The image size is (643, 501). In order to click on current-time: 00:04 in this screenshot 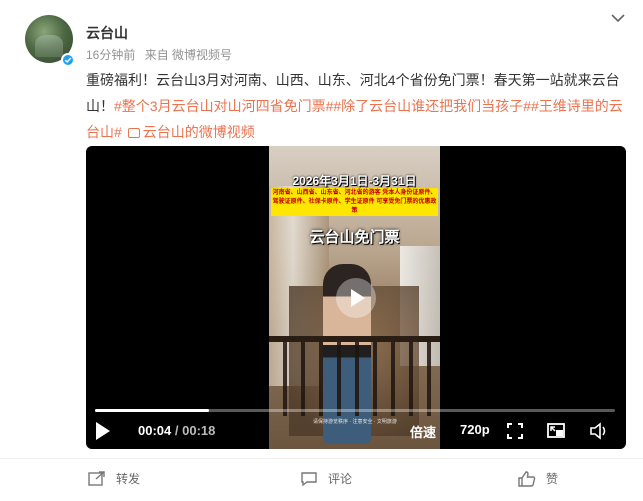, I will do `click(155, 430)`.